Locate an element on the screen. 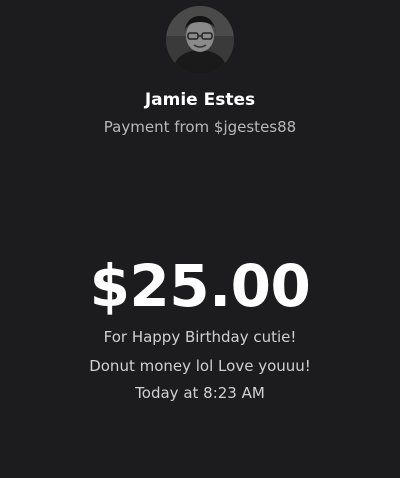 This screenshot has height=478, width=400. payment-note-line: Donut money lol Love youuu! is located at coordinates (200, 366).